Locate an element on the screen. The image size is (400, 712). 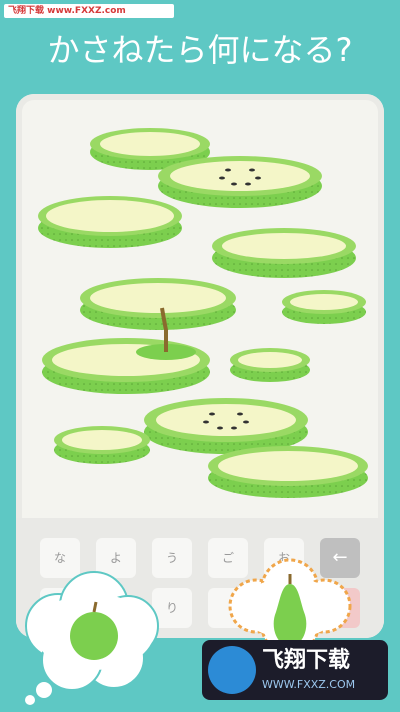
site-label: 飞翔下载 www.FXXZ.com is located at coordinates (89, 11).